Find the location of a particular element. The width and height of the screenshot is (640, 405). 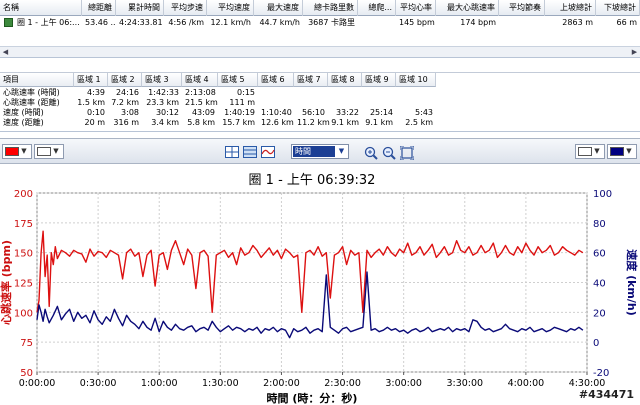

y-tick-label-left: 150 is located at coordinates (23, 254).